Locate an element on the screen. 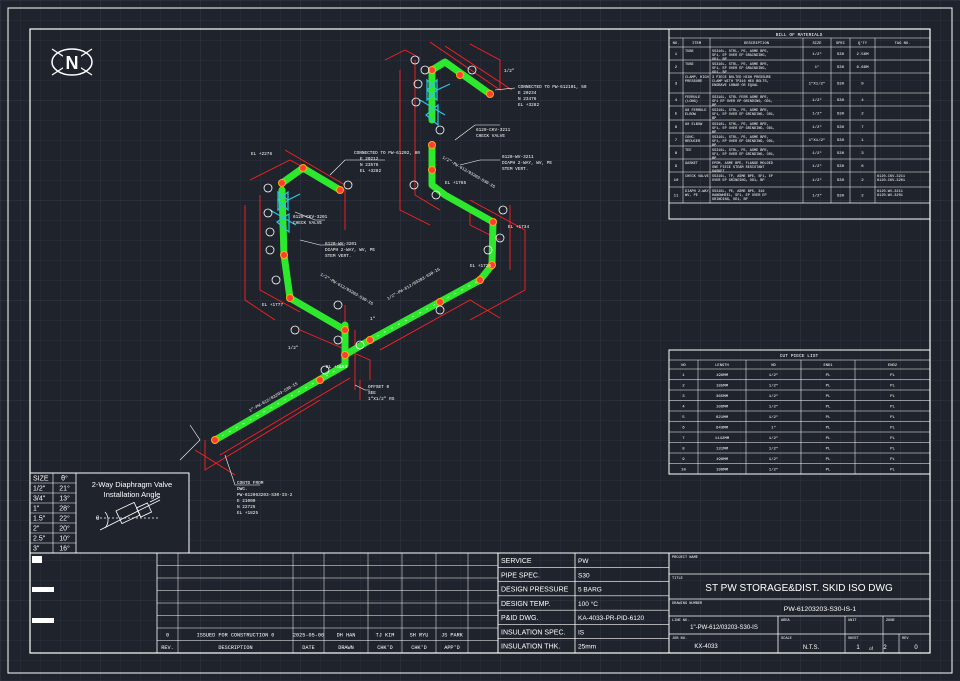 This screenshot has width=960, height=681. north-label: N is located at coordinates (72, 63).